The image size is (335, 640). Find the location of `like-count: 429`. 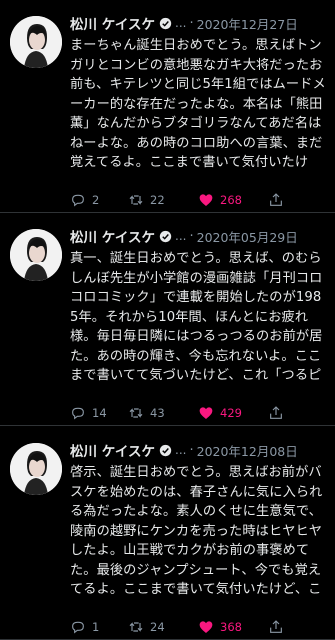

like-count: 429 is located at coordinates (231, 413).